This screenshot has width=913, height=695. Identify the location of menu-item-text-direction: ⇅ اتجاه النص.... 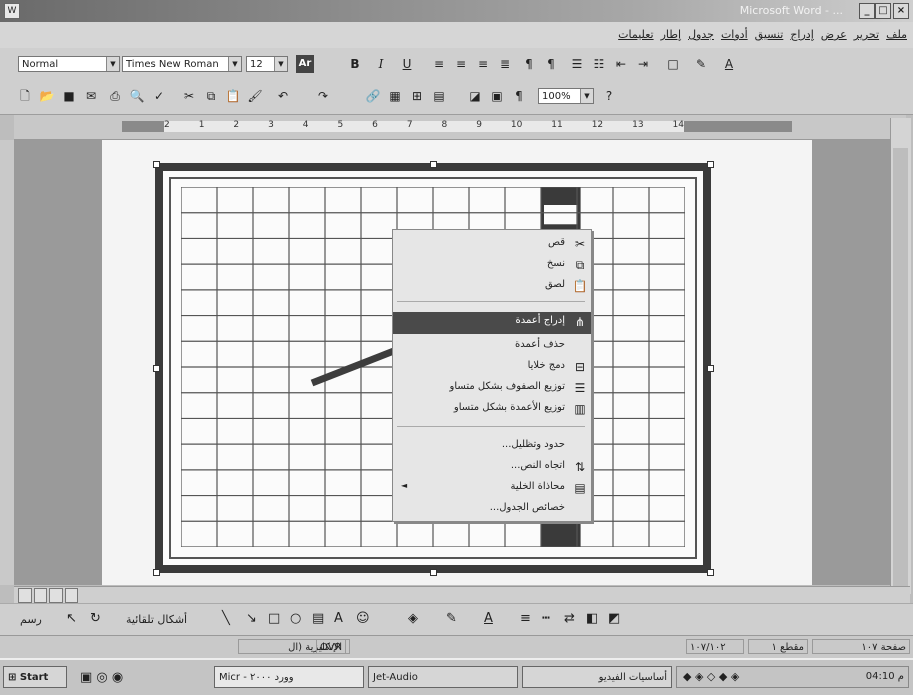
(492, 467).